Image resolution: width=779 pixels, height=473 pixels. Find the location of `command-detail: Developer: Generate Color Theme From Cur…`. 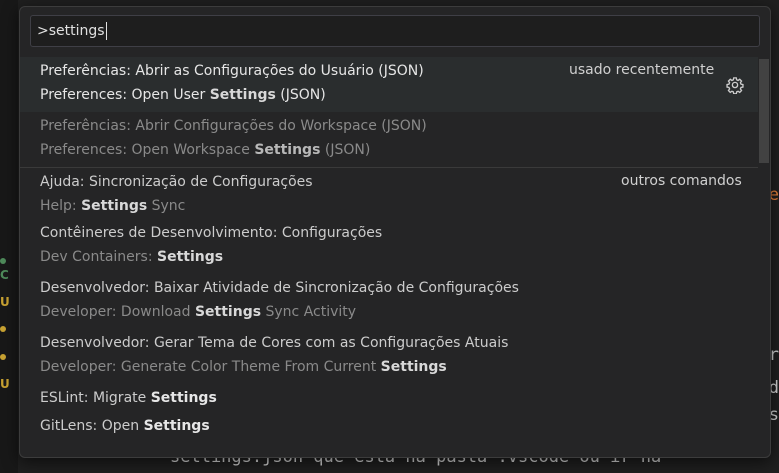

command-detail: Developer: Generate Color Theme From Cur… is located at coordinates (243, 367).